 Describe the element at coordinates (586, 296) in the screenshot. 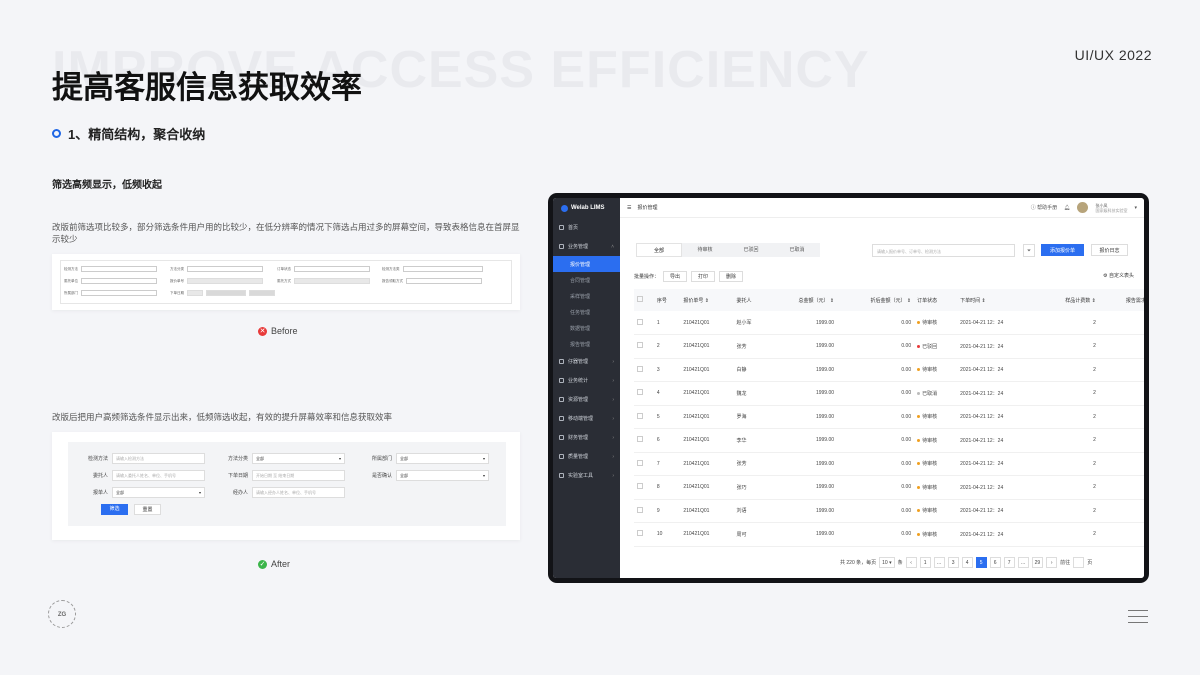

I see `sidebar-subitem: 采样管理` at that location.